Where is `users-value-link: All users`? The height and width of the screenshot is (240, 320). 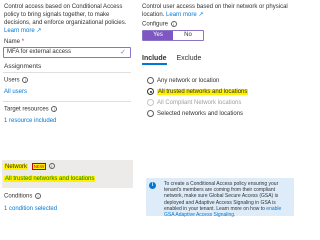
users-value-link: All users is located at coordinates (15, 92).